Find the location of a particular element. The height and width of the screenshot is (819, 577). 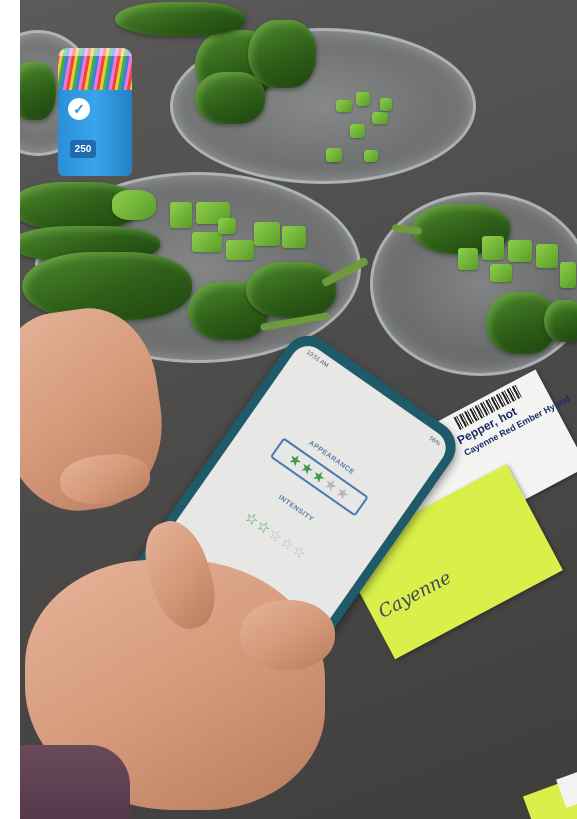

toothpick-jar: ✓ 250 is located at coordinates (95, 112).